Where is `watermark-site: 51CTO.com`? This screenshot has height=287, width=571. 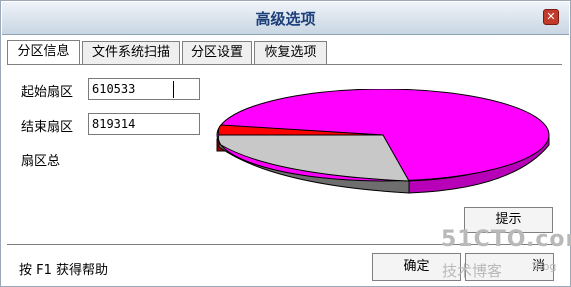
watermark-site: 51CTO.com is located at coordinates (506, 239).